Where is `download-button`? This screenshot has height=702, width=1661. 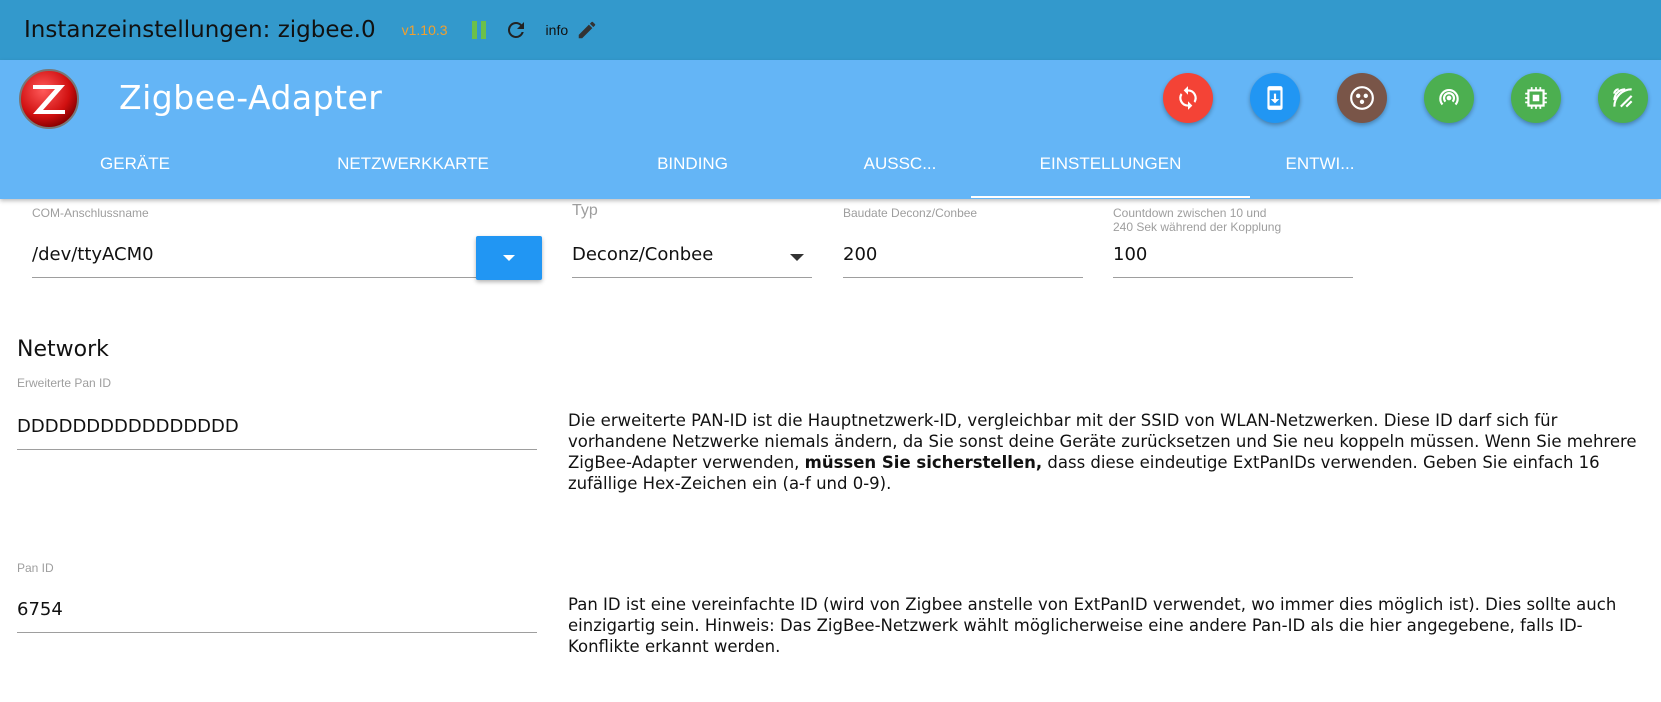 download-button is located at coordinates (1275, 98).